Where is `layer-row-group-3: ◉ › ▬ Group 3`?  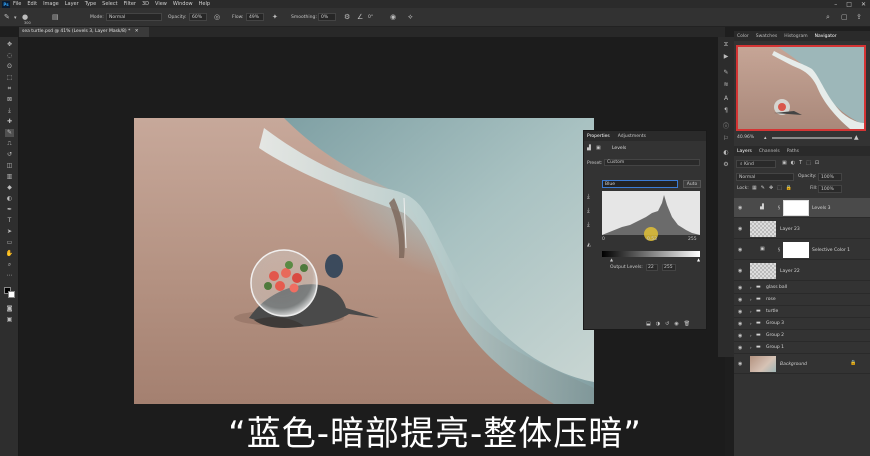
layer-row-group-3: ◉ › ▬ Group 3 is located at coordinates (802, 324).